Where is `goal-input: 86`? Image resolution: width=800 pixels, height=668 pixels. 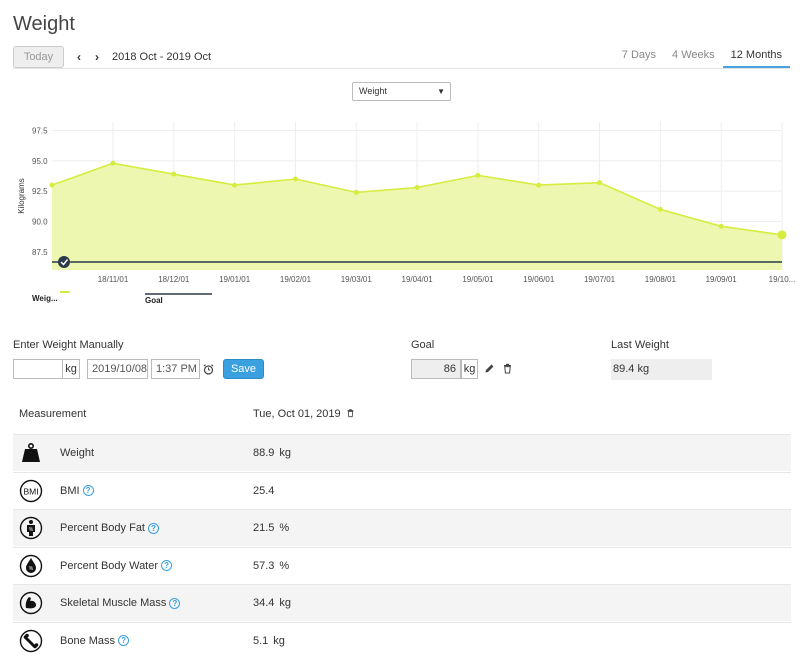 goal-input: 86 is located at coordinates (436, 369).